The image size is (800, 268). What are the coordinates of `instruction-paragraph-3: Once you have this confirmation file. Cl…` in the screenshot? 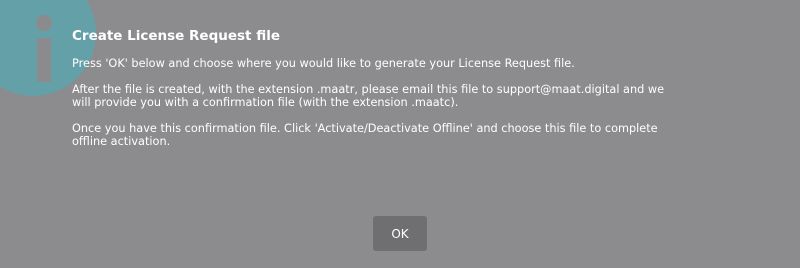 It's located at (365, 135).